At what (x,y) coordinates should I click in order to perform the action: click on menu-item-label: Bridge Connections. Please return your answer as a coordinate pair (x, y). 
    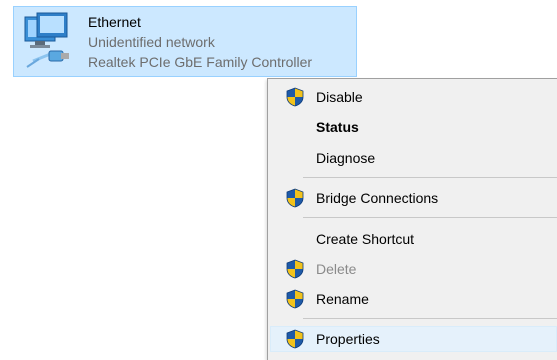
    Looking at the image, I should click on (377, 198).